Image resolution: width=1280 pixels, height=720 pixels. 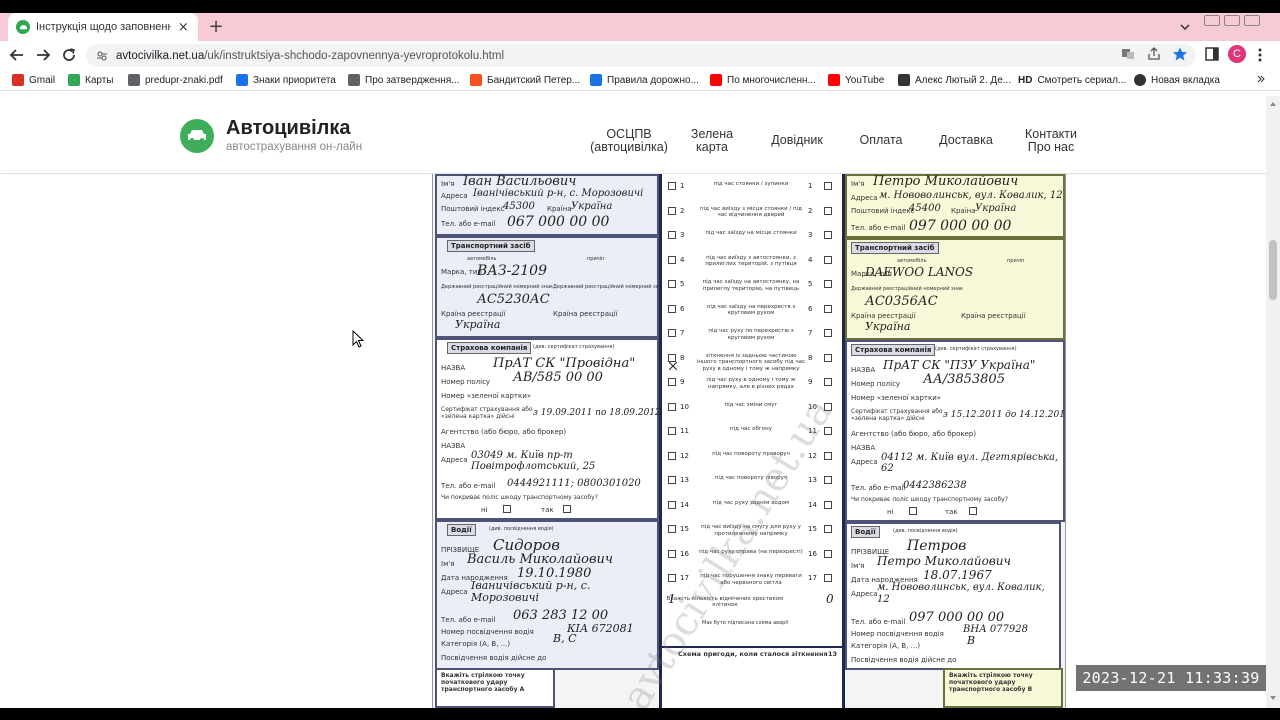 I want to click on bookmark-maps: Карты, so click(x=91, y=80).